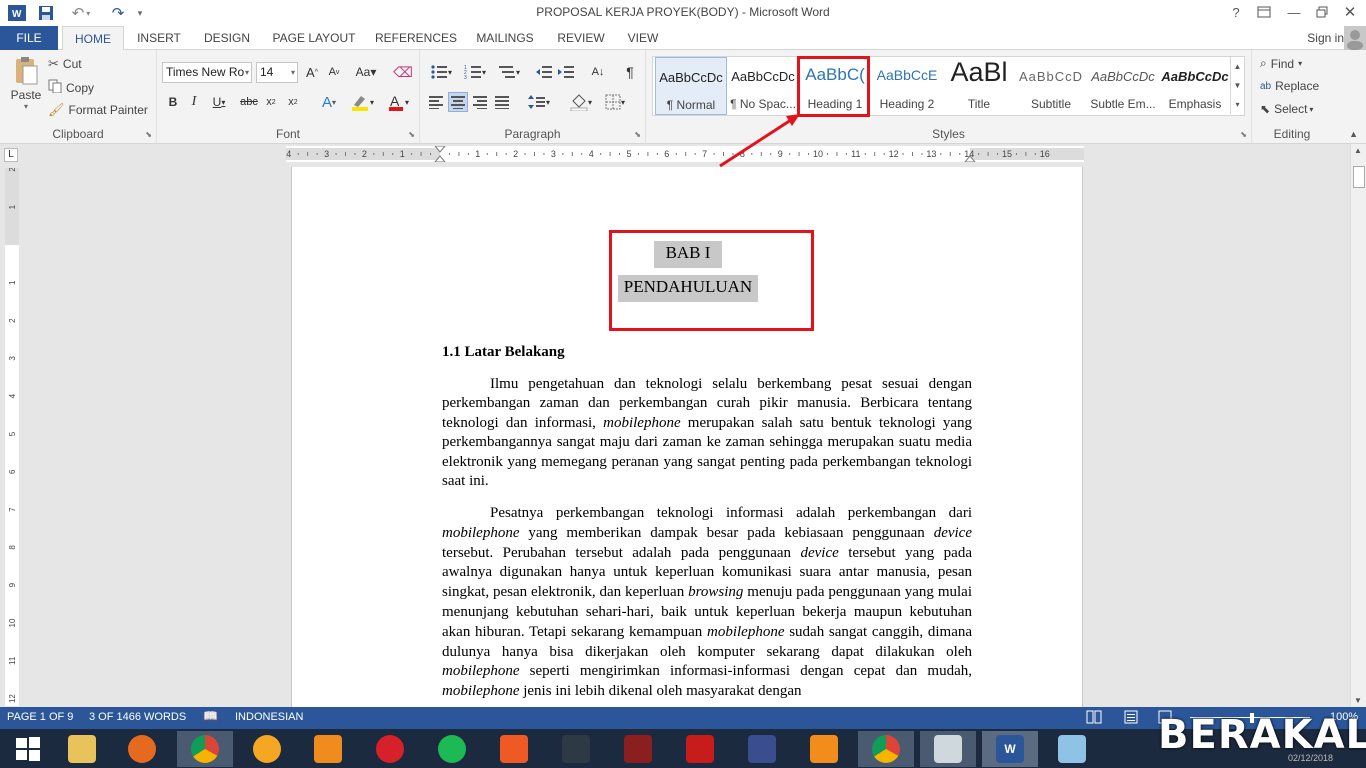 The image size is (1366, 768). What do you see at coordinates (1010, 749) in the screenshot?
I see `taskbar-word: W` at bounding box center [1010, 749].